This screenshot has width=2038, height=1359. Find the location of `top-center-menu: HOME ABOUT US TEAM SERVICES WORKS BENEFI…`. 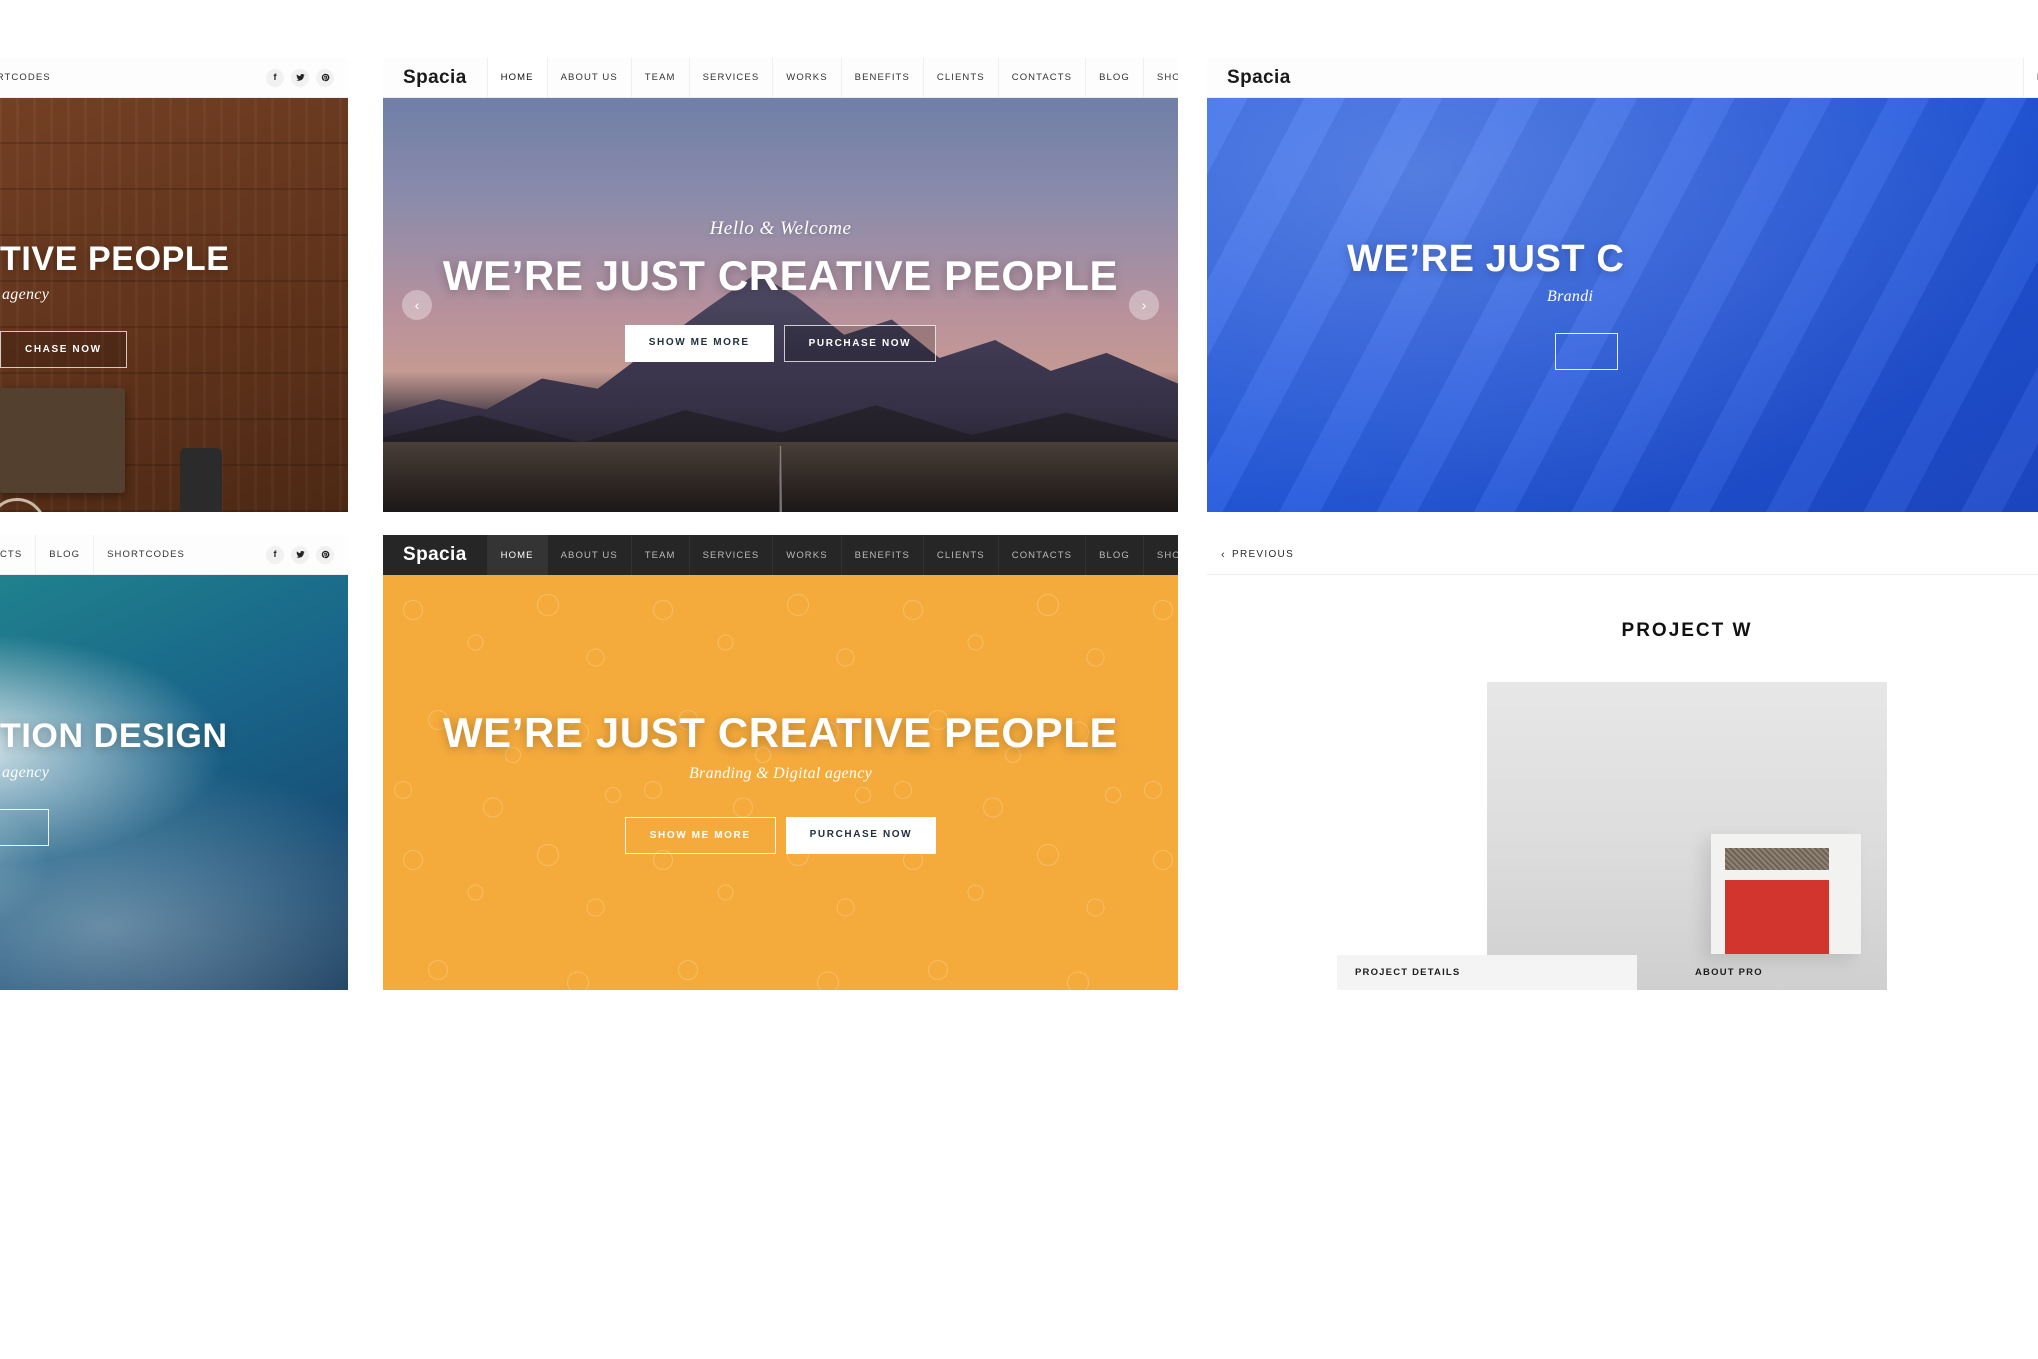

top-center-menu: HOME ABOUT US TEAM SERVICES WORKS BENEFI… is located at coordinates (832, 77).